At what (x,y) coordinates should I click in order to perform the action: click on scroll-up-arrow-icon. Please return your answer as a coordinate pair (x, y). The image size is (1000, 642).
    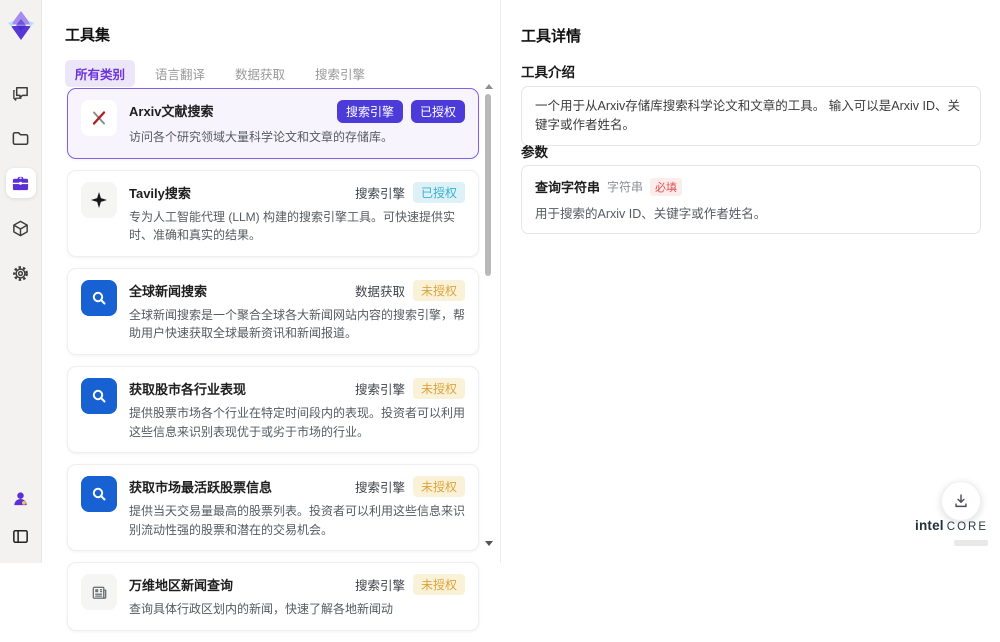
    Looking at the image, I should click on (489, 86).